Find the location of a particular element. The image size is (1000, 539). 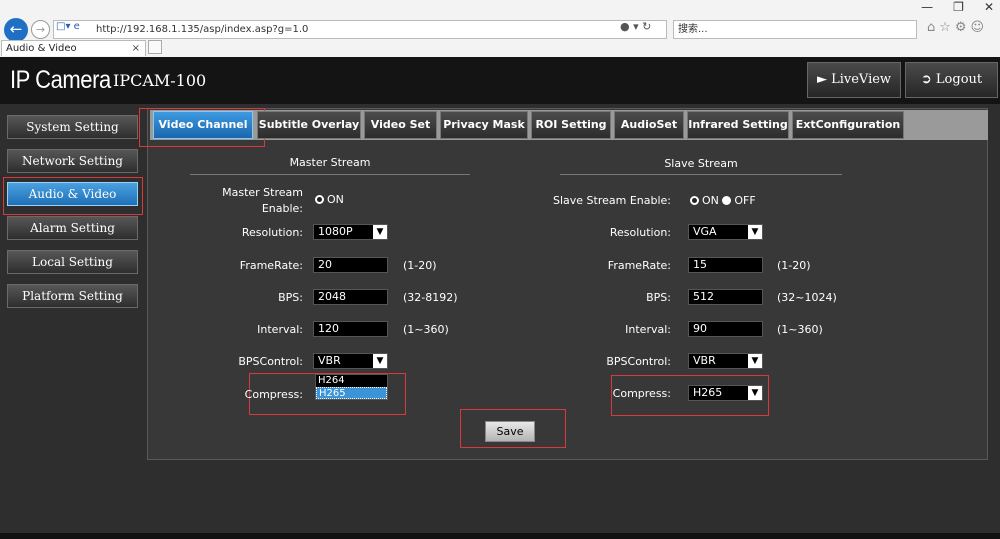

slave-bpscontrol-label: BPSControl: is located at coordinates (638, 361).